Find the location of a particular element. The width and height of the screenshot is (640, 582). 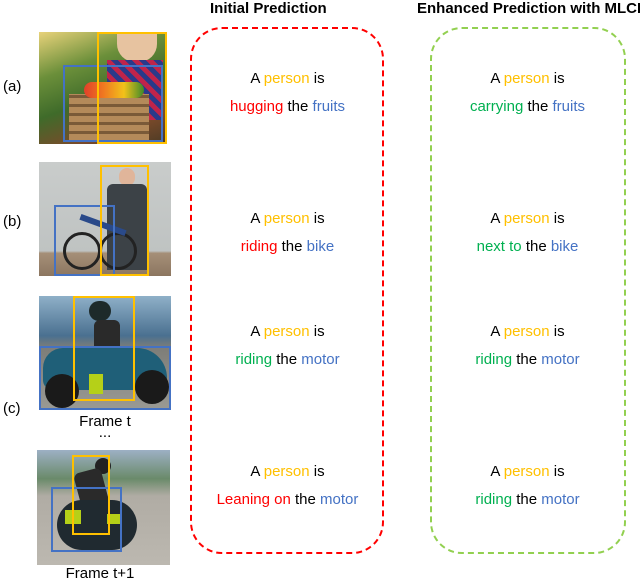

enhanced-sentence-1: A person is next to the bike is located at coordinates (527, 233).